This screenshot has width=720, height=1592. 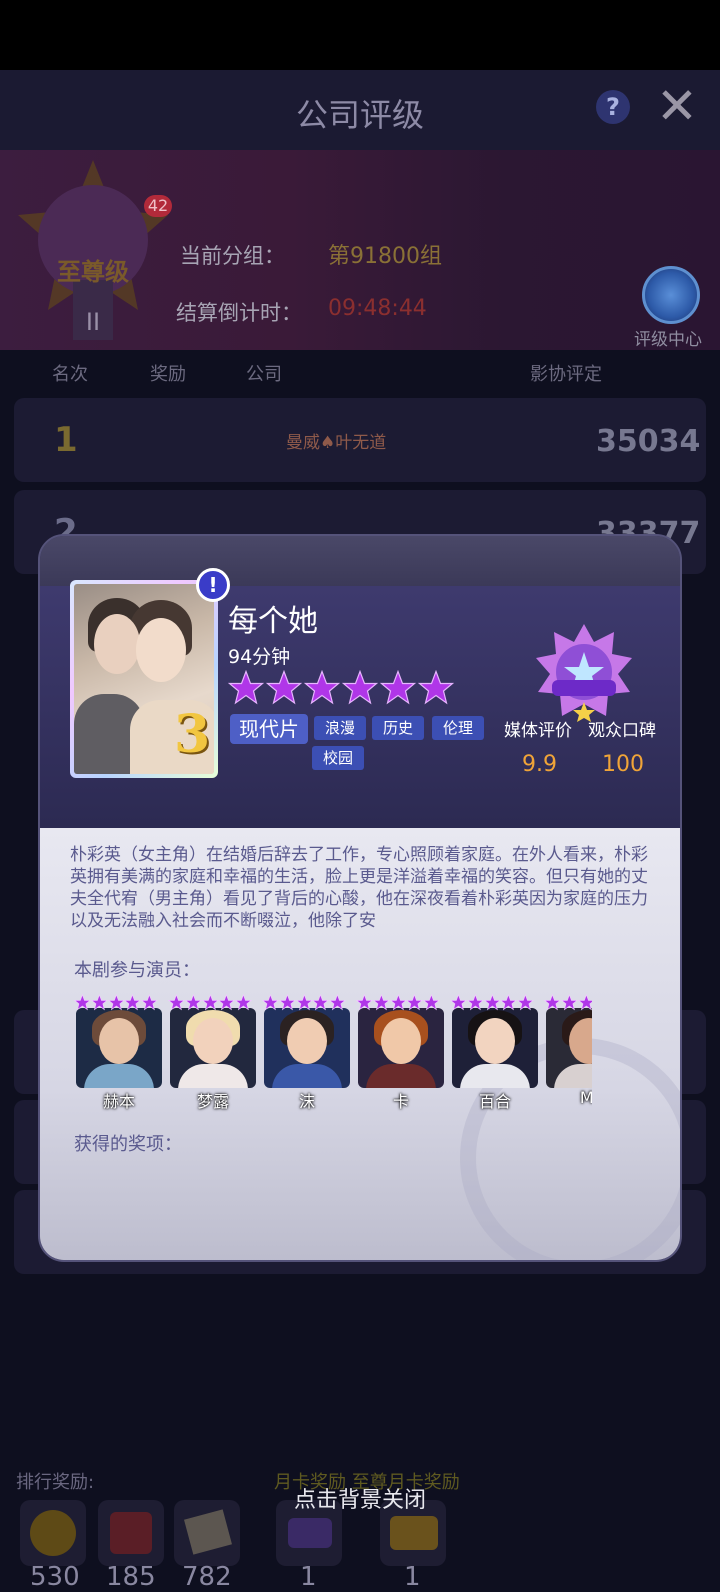 What do you see at coordinates (168, 374) in the screenshot?
I see `col-reward: 奖励` at bounding box center [168, 374].